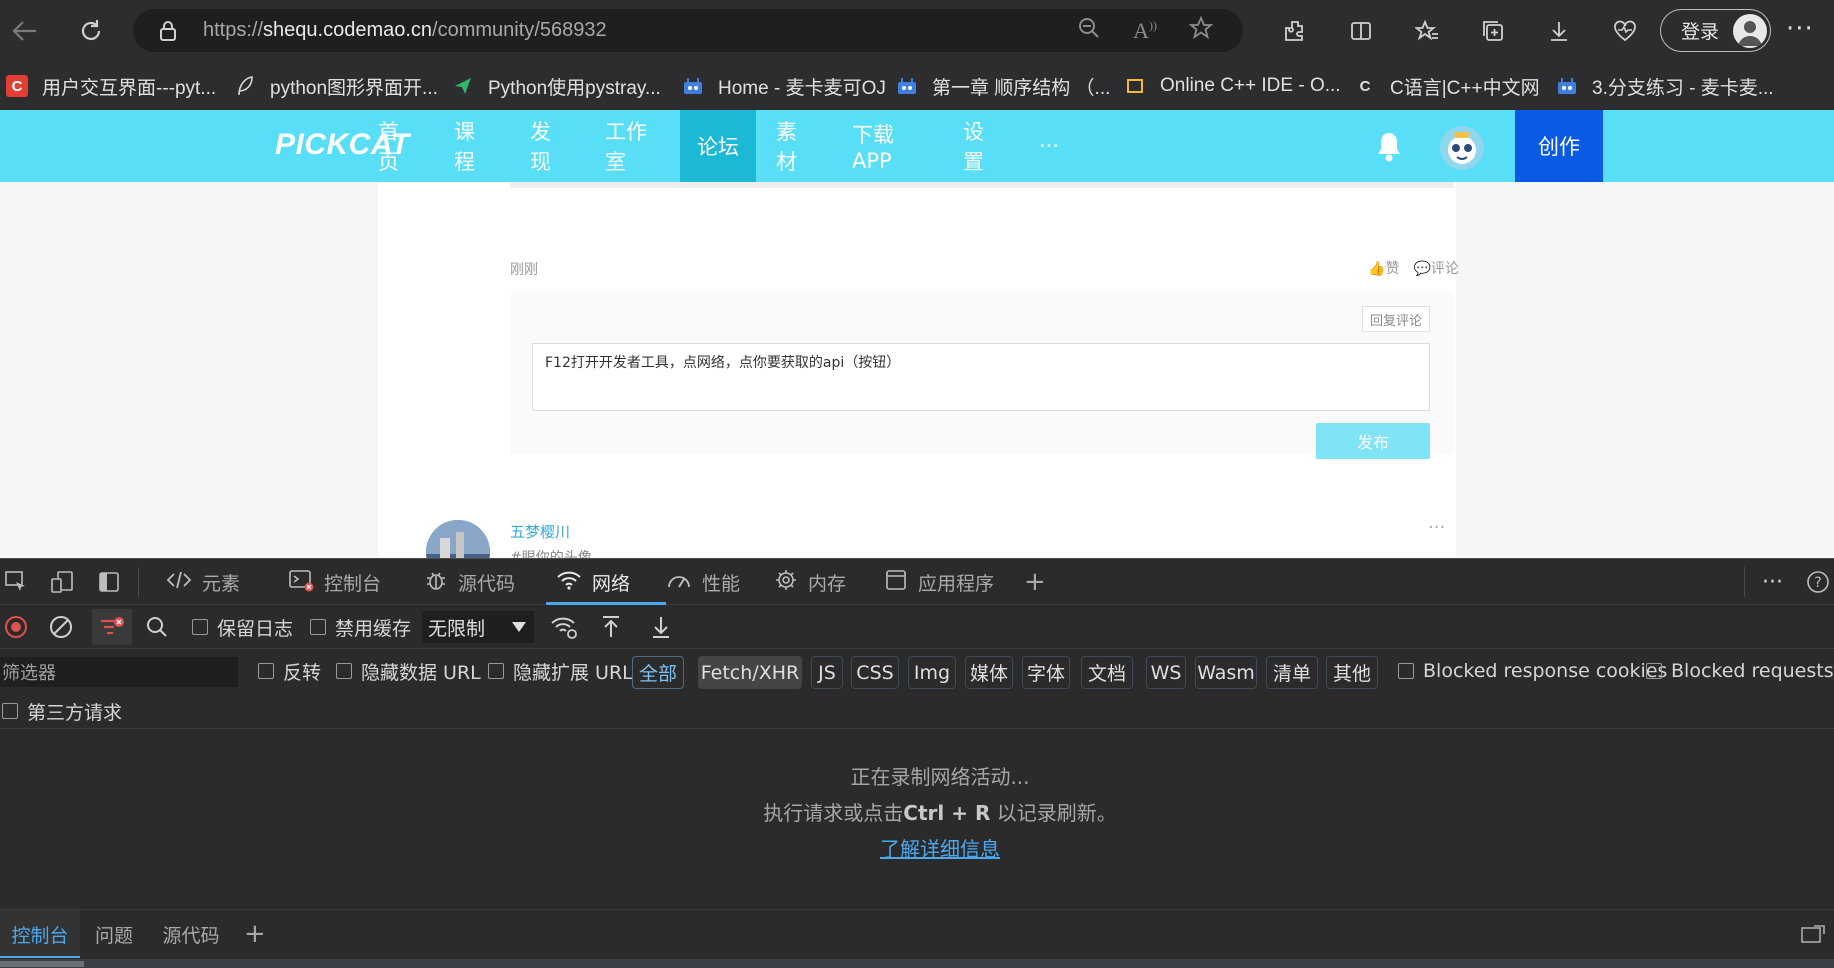 This screenshot has height=968, width=1834. Describe the element at coordinates (396, 146) in the screenshot. I see `site-menu-item: 首页` at that location.